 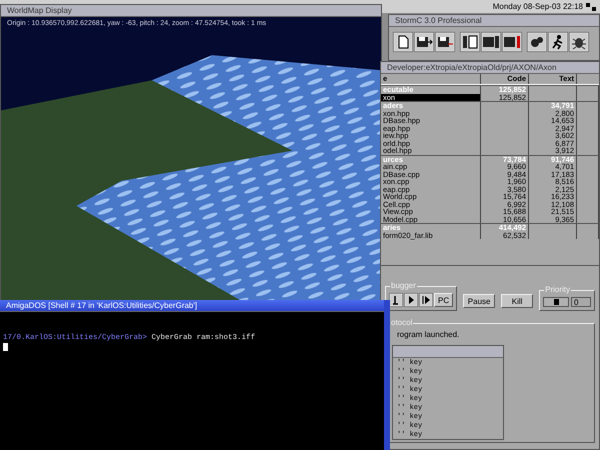 What do you see at coordinates (402, 322) in the screenshot?
I see `group-label: otocol` at bounding box center [402, 322].